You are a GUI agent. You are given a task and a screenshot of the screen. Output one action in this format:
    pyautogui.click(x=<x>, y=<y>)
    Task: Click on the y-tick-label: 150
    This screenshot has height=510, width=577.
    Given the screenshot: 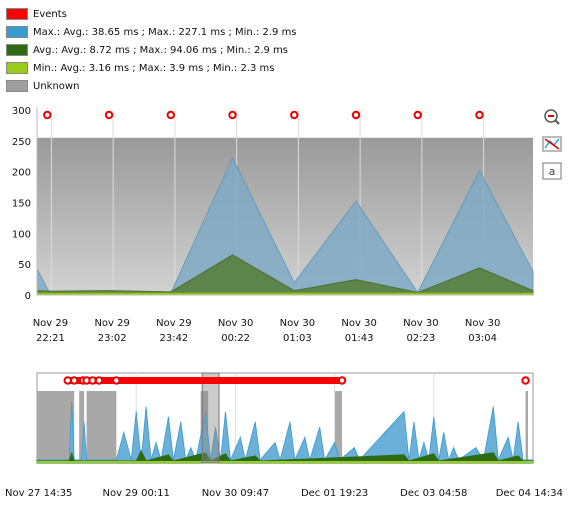 What is the action you would take?
    pyautogui.click(x=21, y=204)
    